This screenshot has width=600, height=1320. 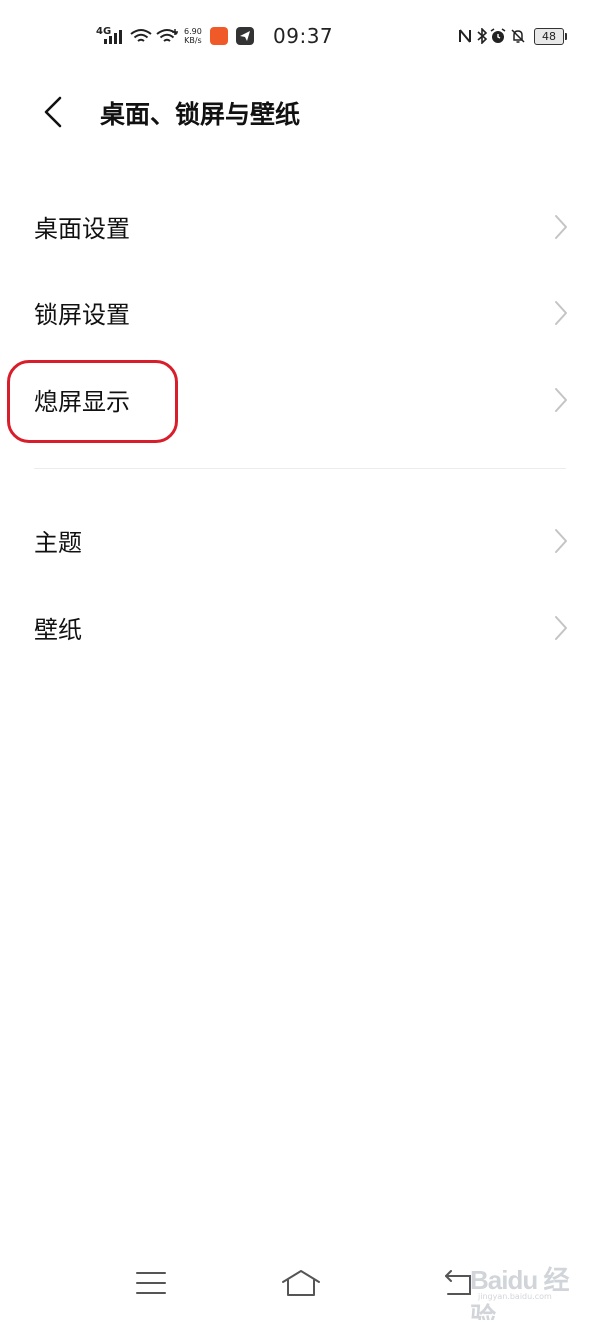 What do you see at coordinates (200, 114) in the screenshot?
I see `page-title: 桌面、锁屏与壁纸` at bounding box center [200, 114].